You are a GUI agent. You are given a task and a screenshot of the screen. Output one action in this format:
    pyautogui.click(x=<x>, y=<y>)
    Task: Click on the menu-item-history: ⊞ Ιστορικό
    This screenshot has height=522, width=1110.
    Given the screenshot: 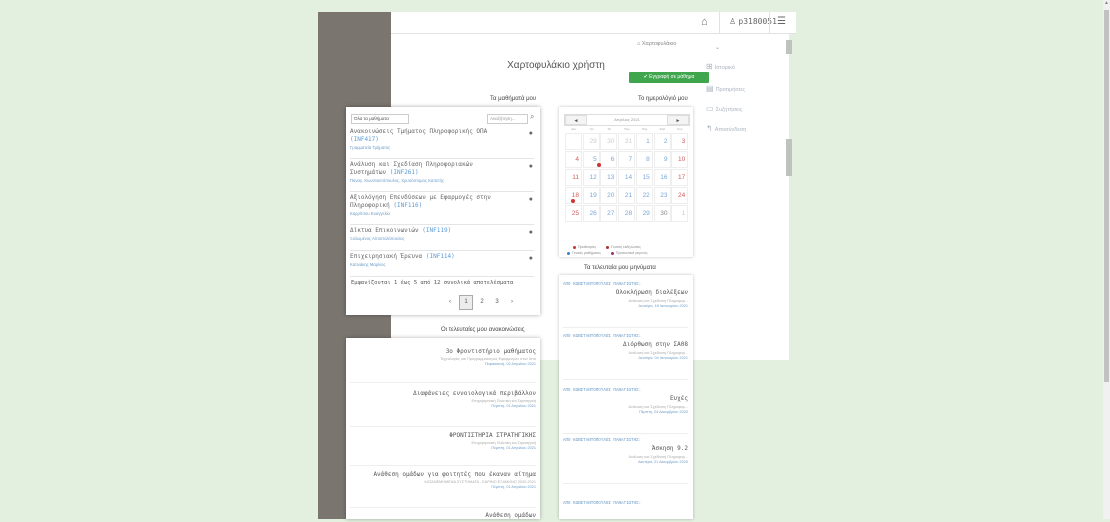 What is the action you would take?
    pyautogui.click(x=720, y=66)
    